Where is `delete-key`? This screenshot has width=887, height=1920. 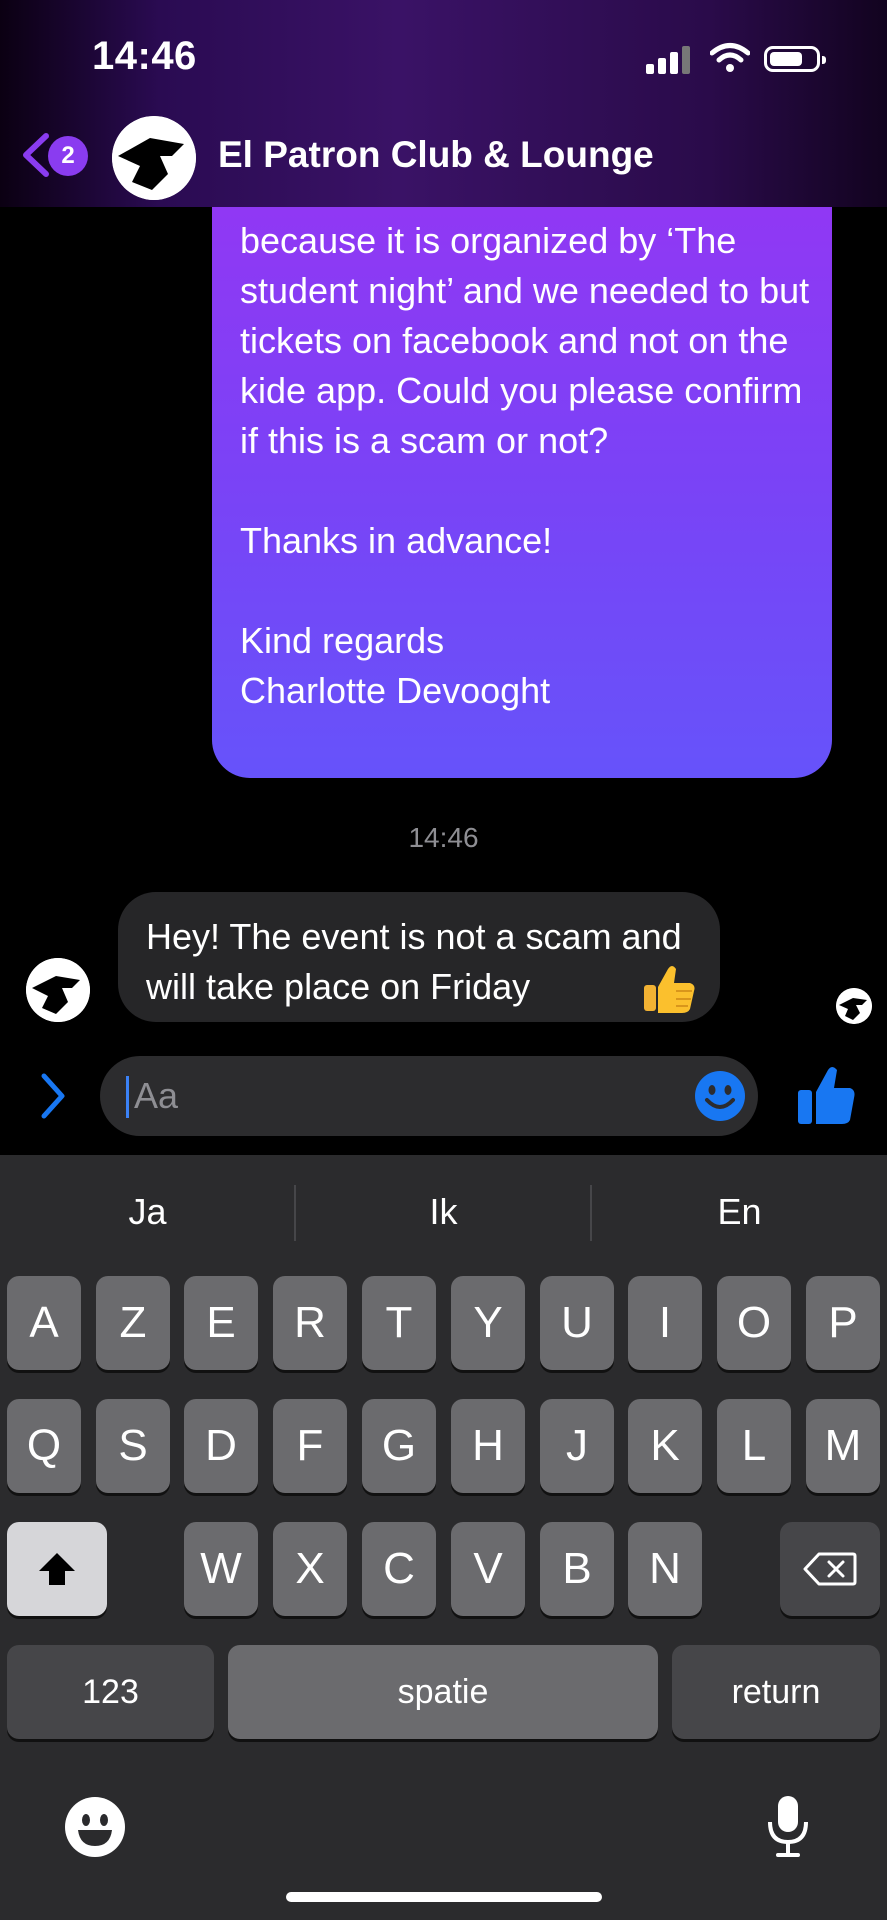
delete-key is located at coordinates (830, 1569).